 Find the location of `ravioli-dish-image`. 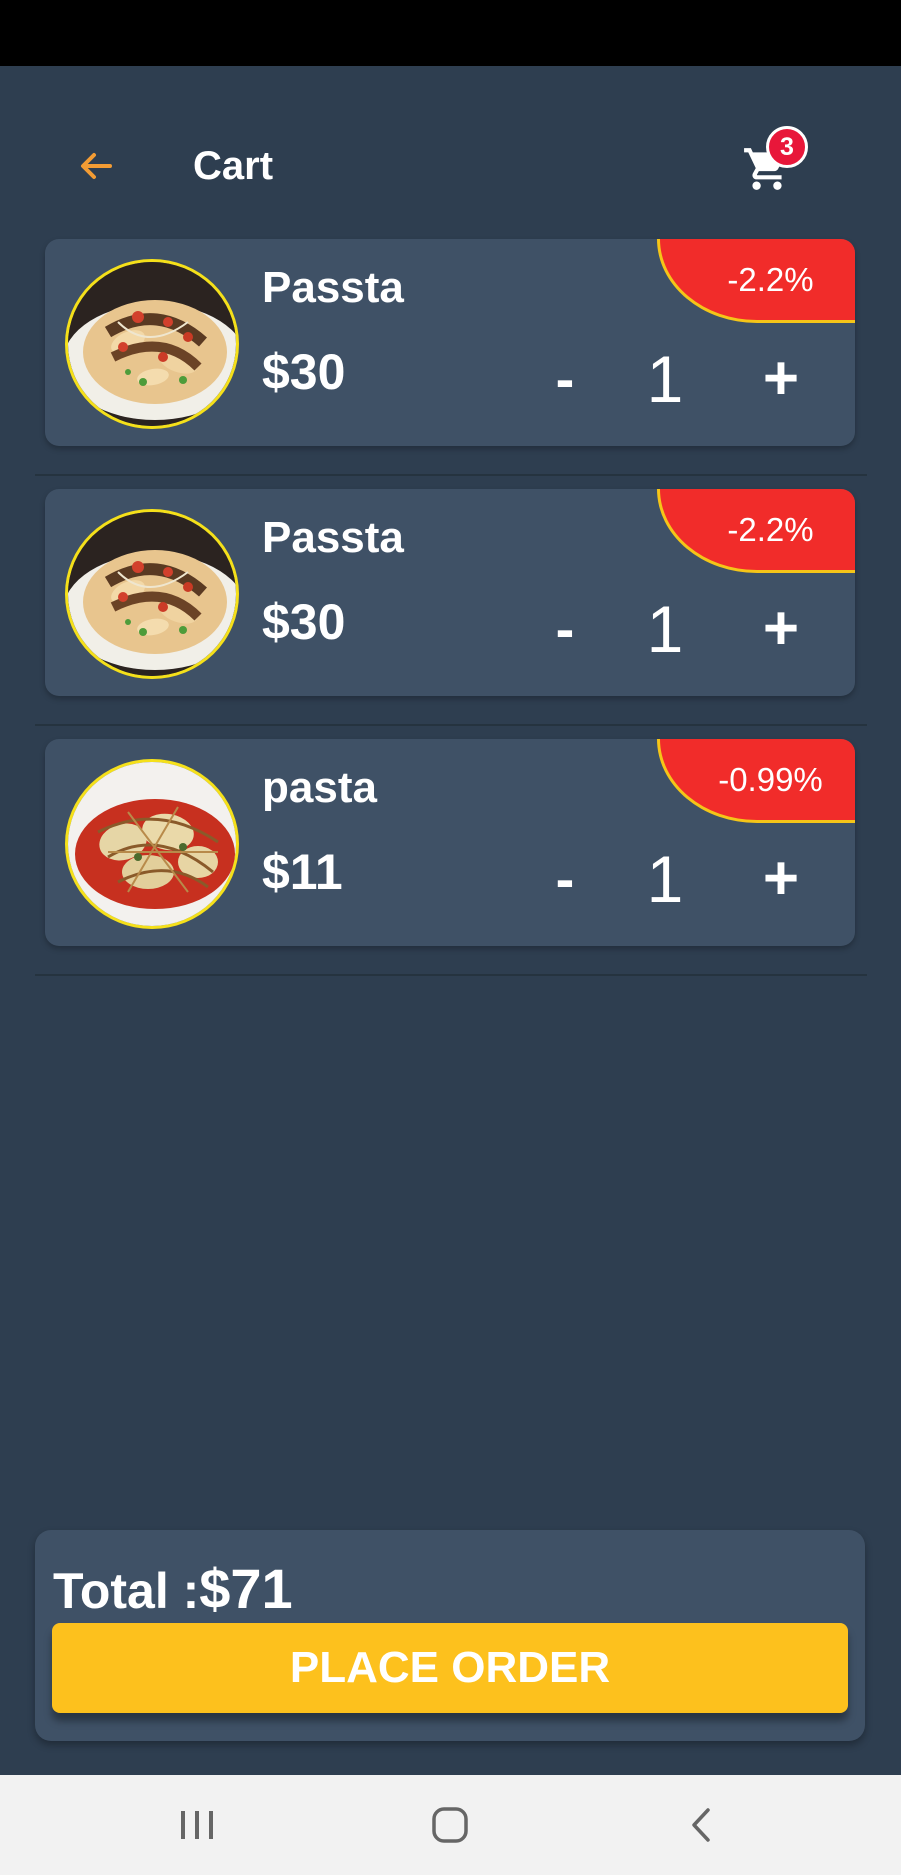

ravioli-dish-image is located at coordinates (152, 844).